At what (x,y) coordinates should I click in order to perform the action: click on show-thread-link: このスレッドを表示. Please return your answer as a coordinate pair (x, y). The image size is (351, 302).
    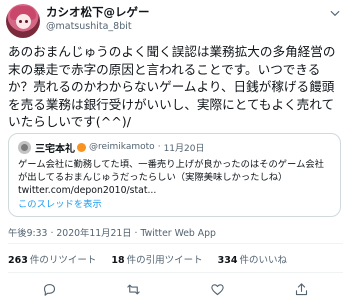
    Looking at the image, I should click on (174, 205).